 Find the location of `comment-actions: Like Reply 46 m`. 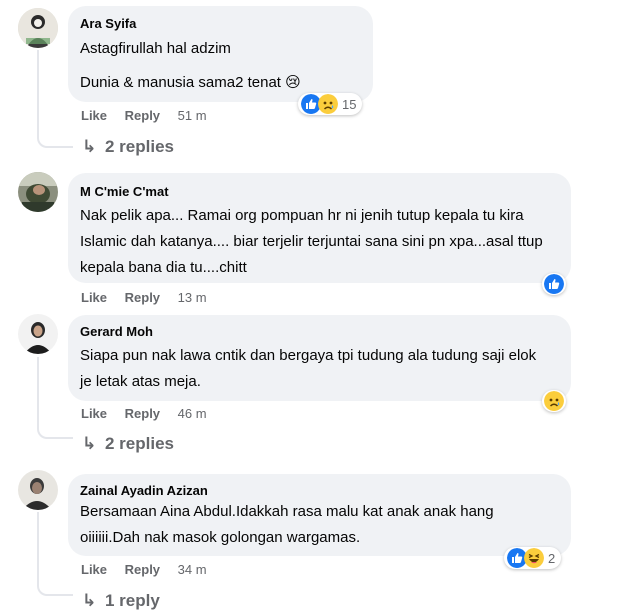

comment-actions: Like Reply 46 m is located at coordinates (144, 413).